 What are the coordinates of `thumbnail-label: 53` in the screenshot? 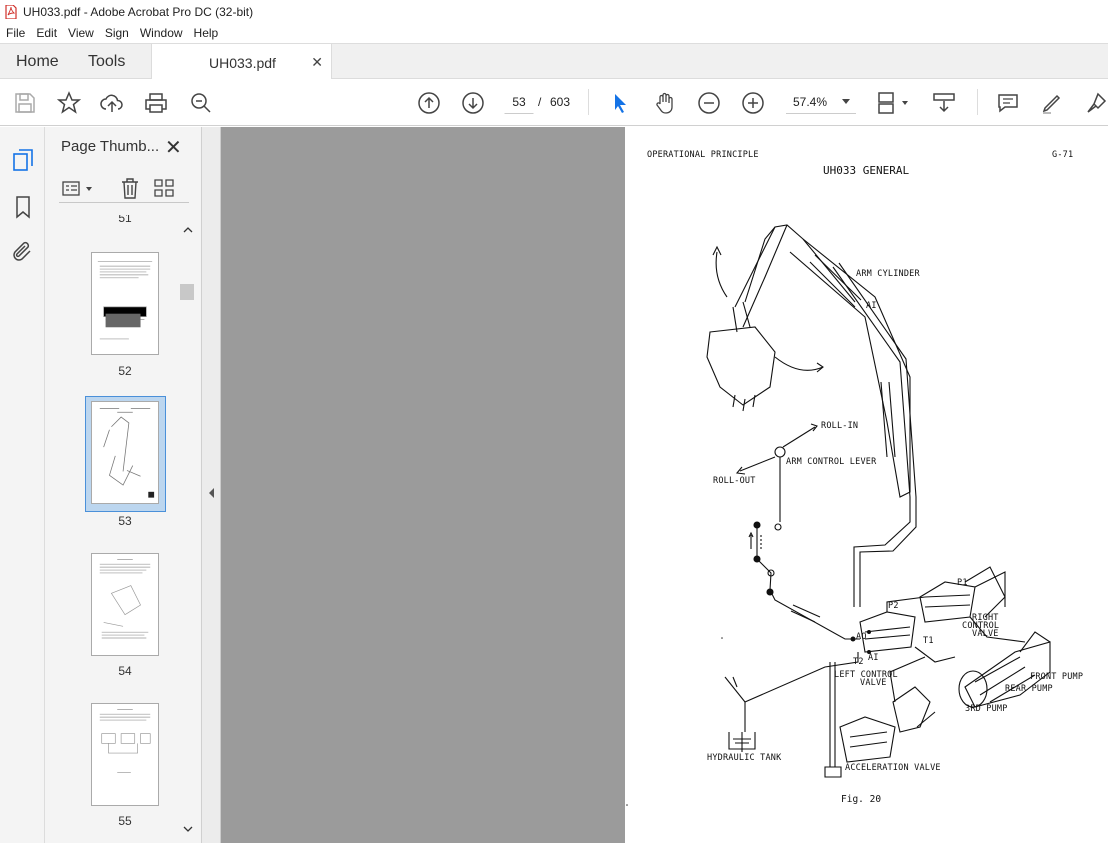 It's located at (125, 521).